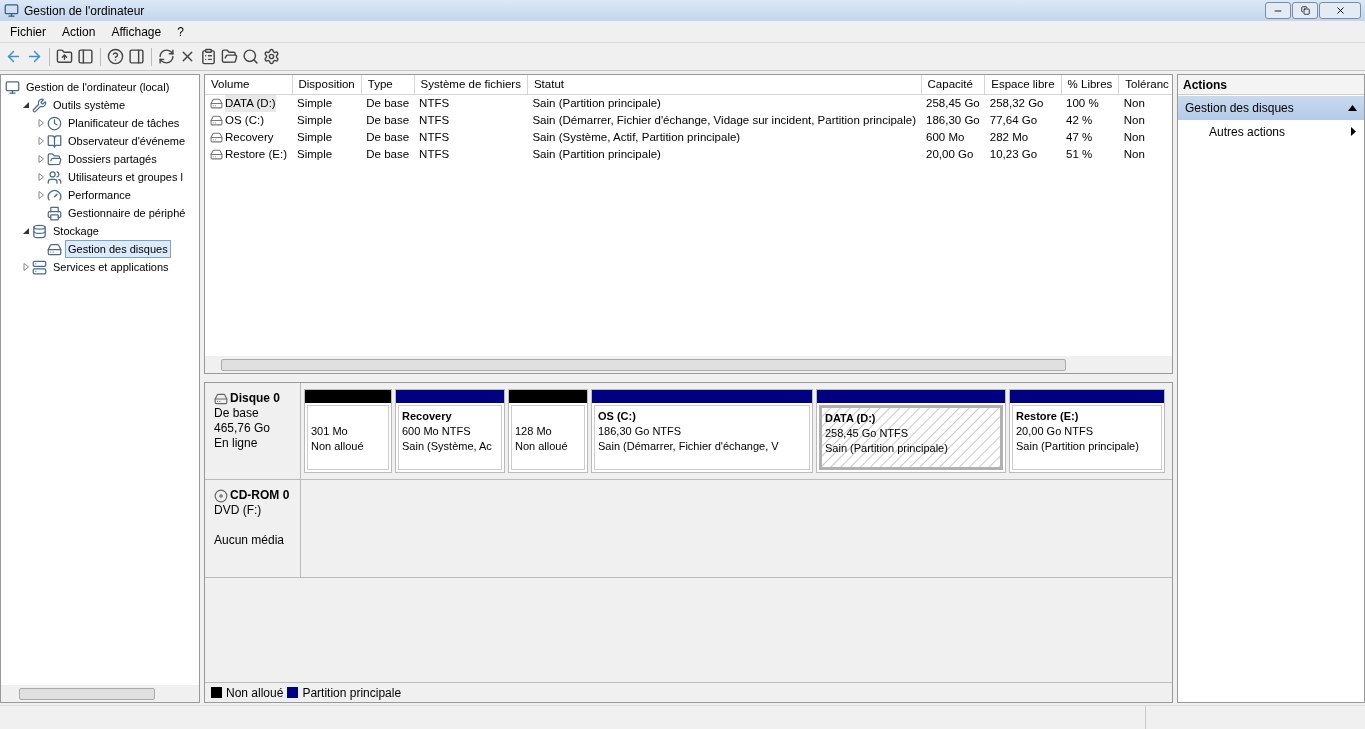  What do you see at coordinates (127, 141) in the screenshot?
I see `tree-item: Observateur d'événeme` at bounding box center [127, 141].